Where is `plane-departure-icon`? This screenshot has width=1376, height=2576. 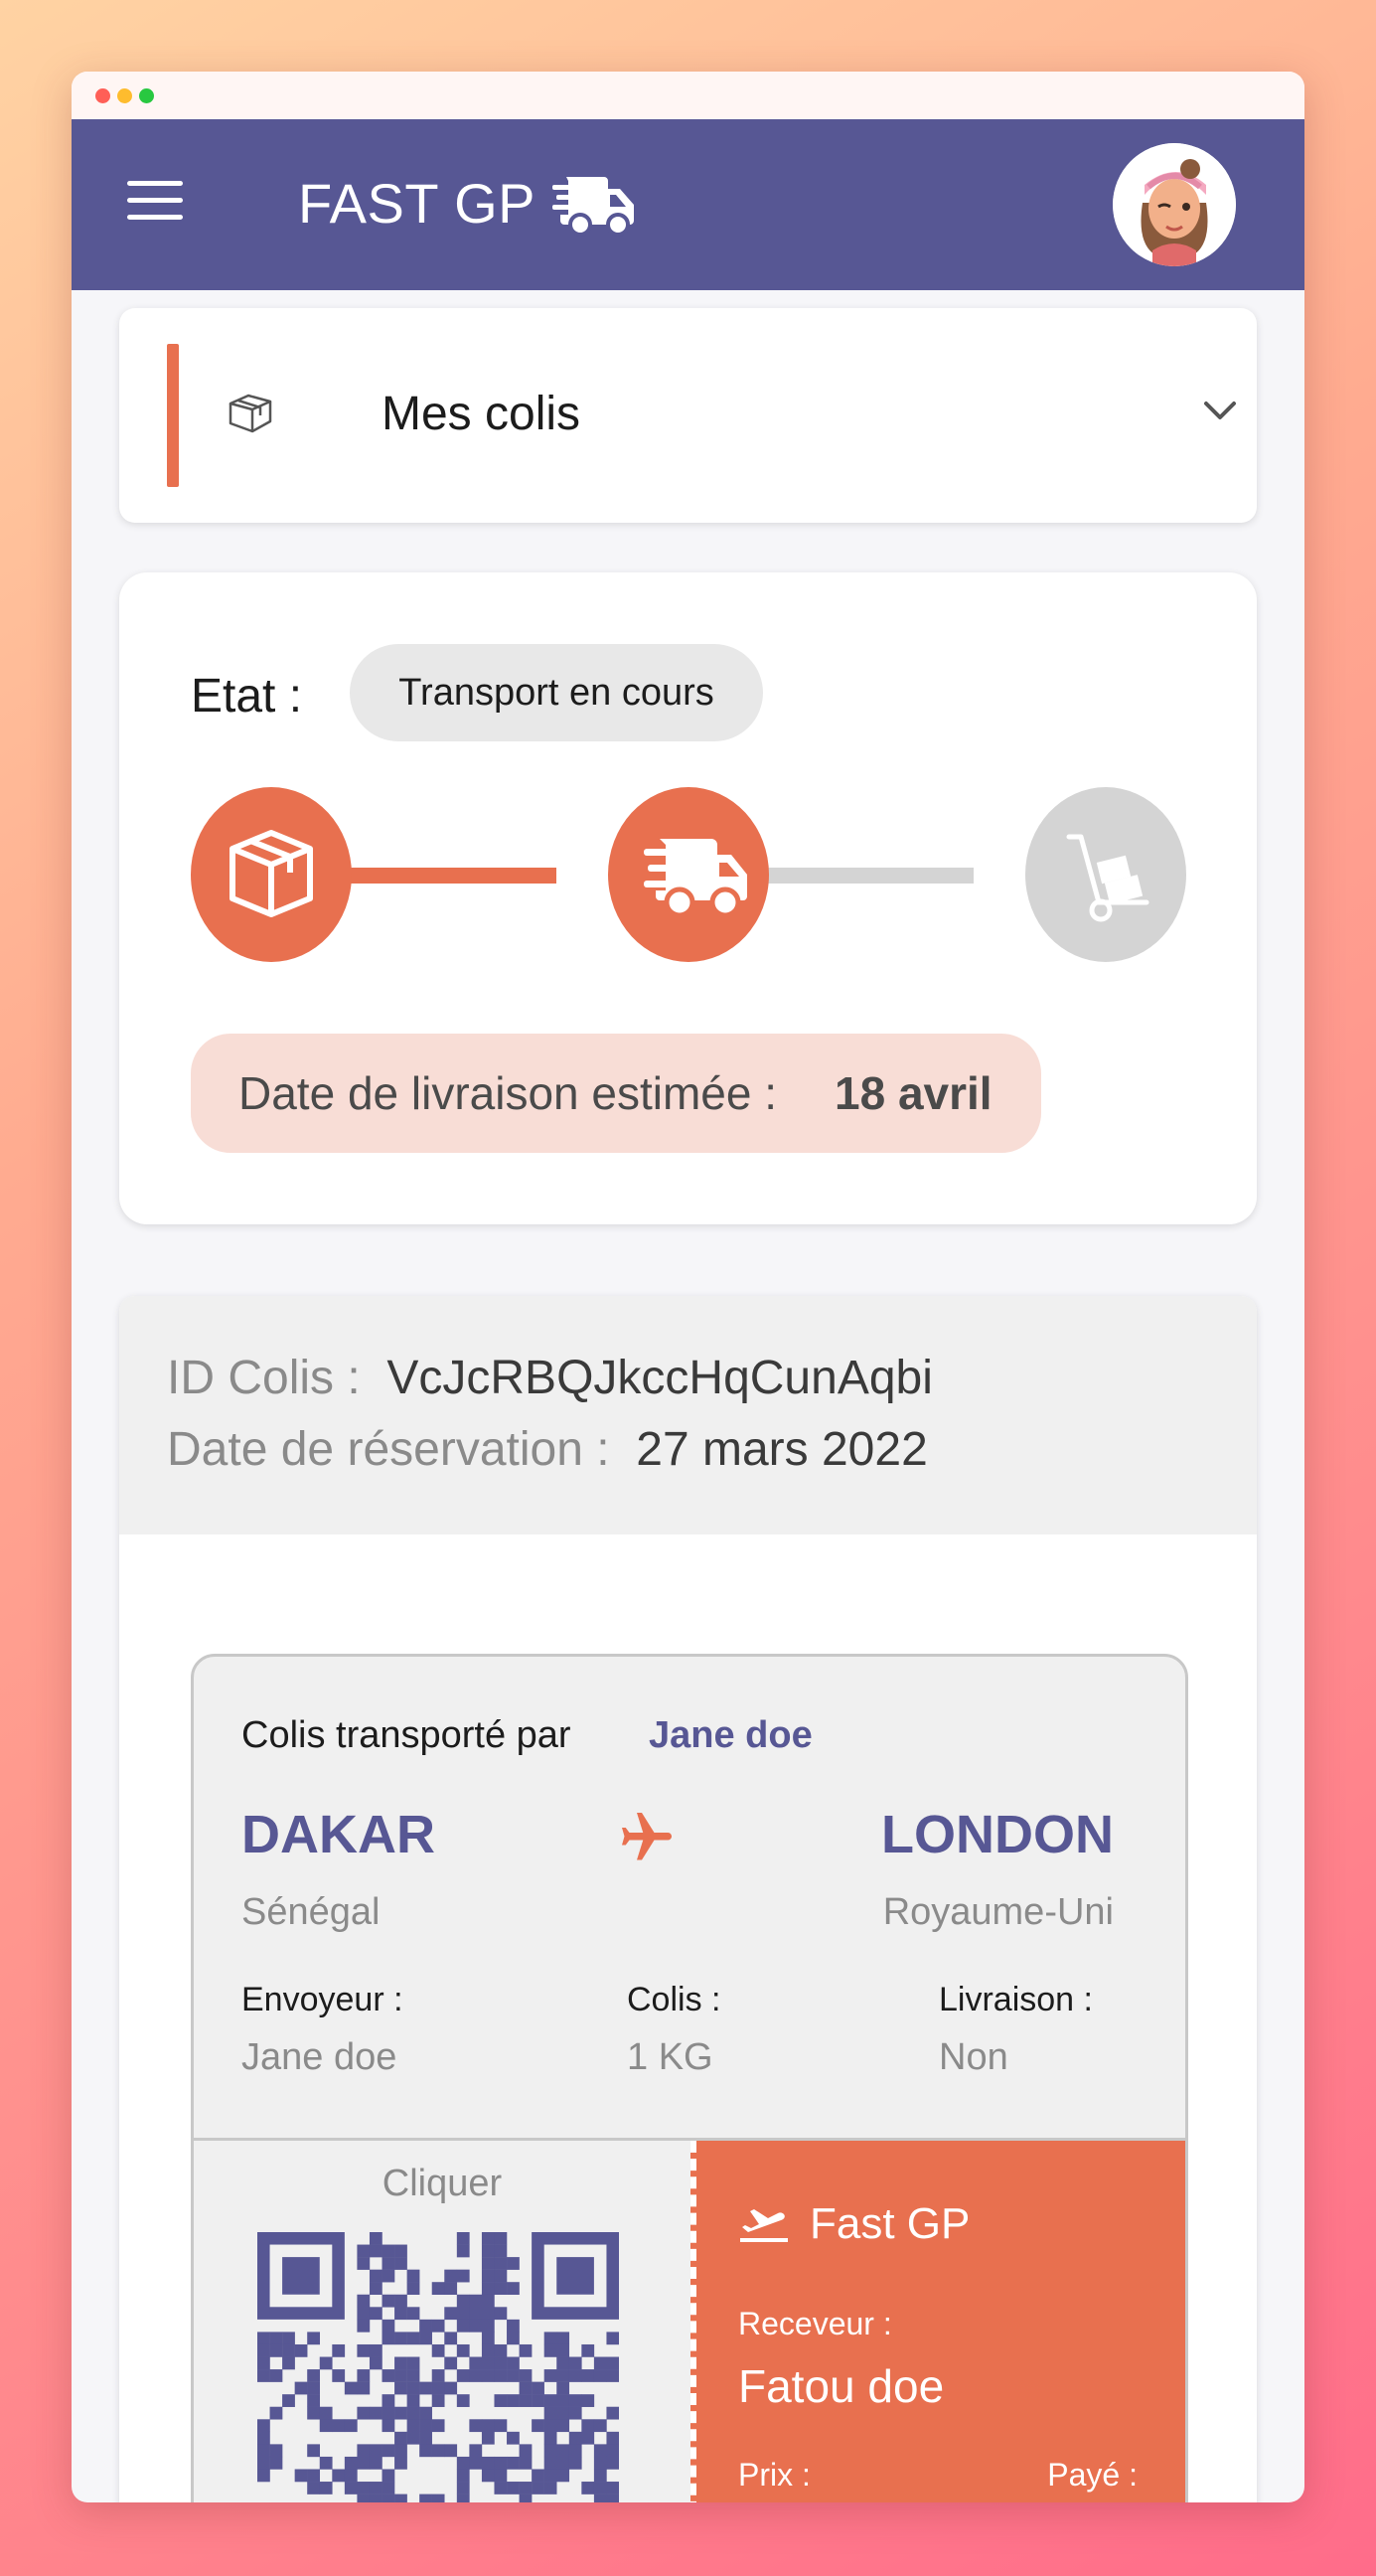
plane-departure-icon is located at coordinates (764, 2225).